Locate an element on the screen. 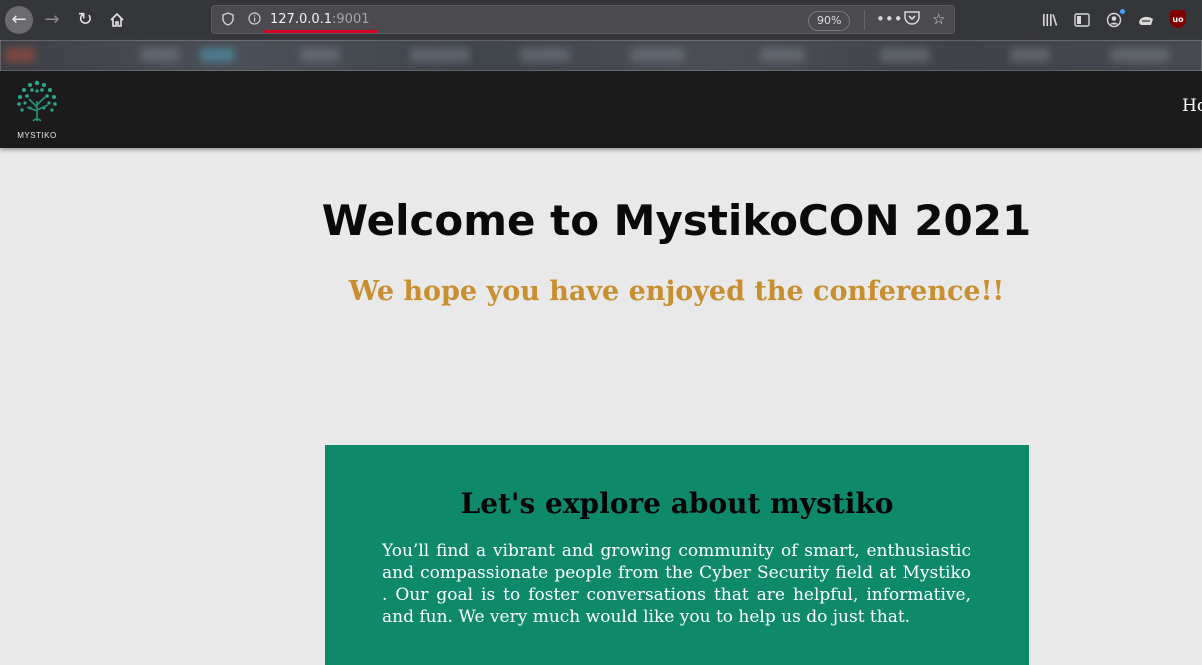 The height and width of the screenshot is (665, 1202). site-navbar: MYSTIKO is located at coordinates (601, 109).